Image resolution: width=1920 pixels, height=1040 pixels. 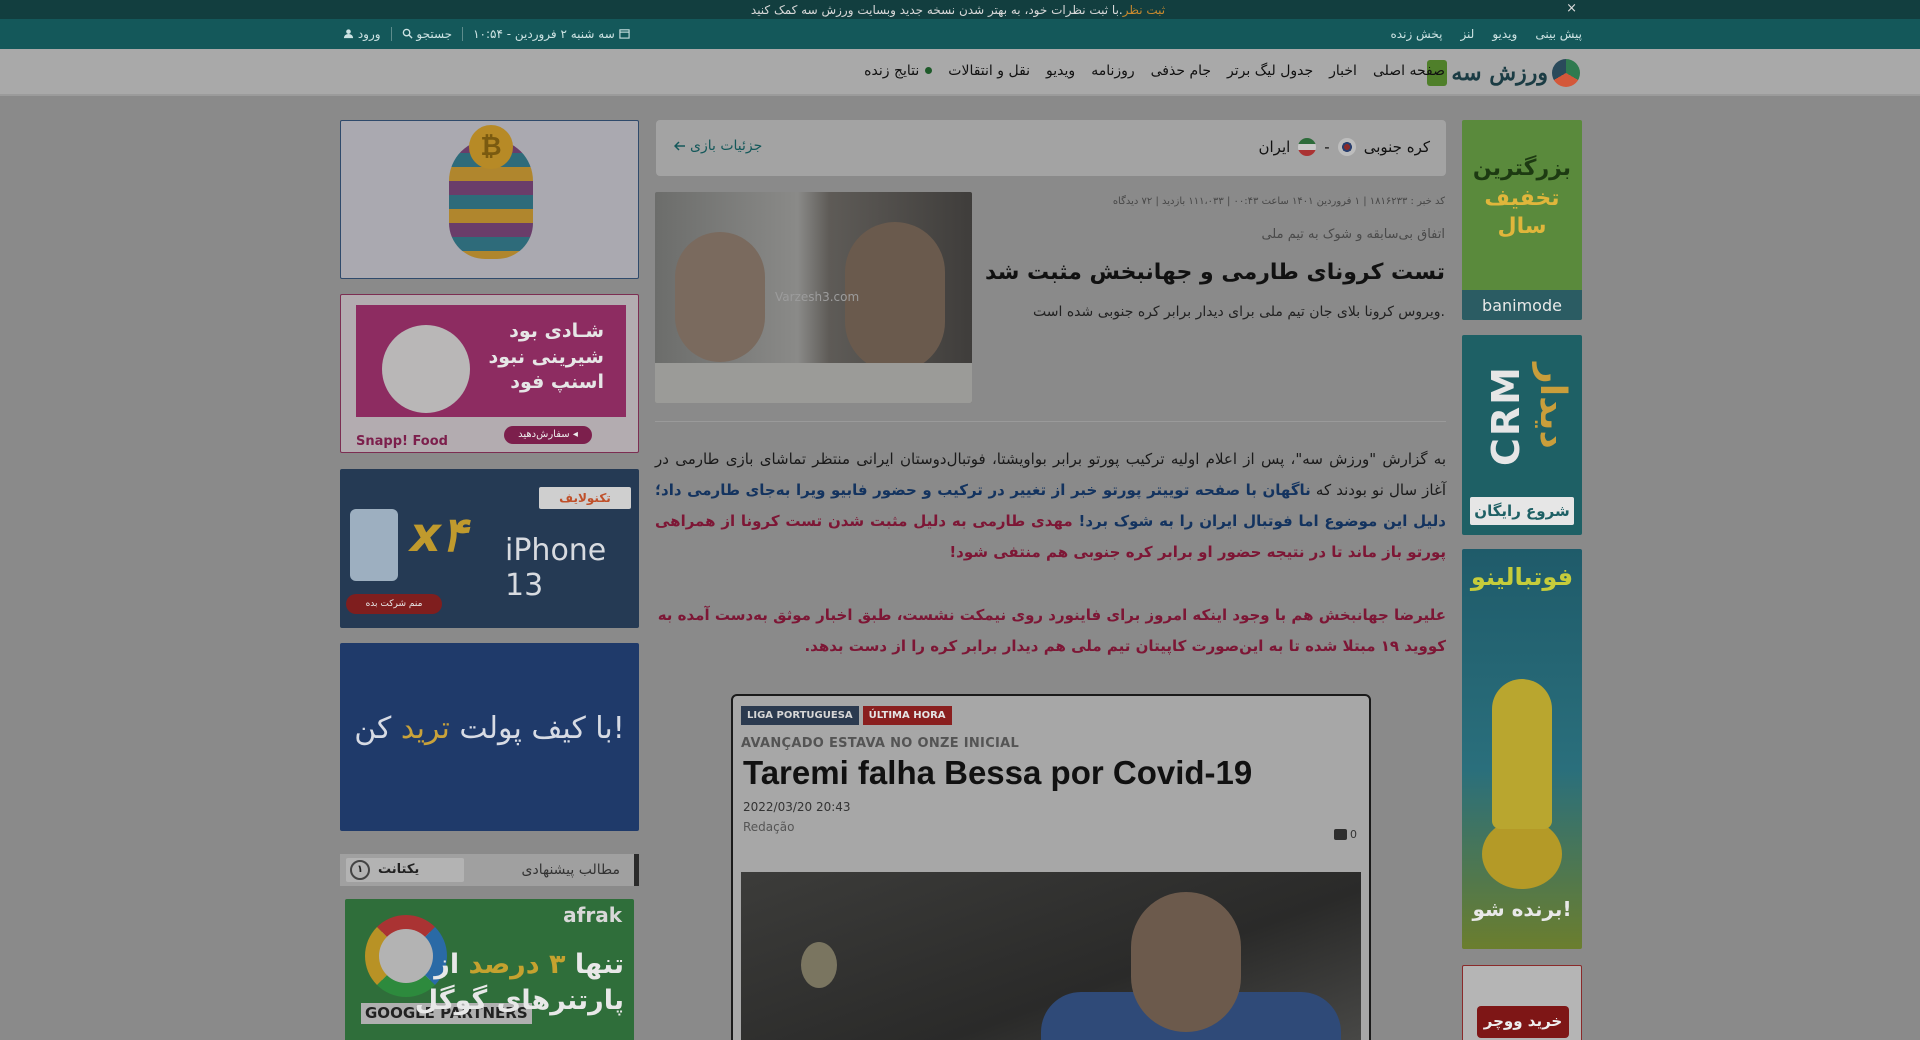 I want to click on live-indicator-icon, so click(x=929, y=70).